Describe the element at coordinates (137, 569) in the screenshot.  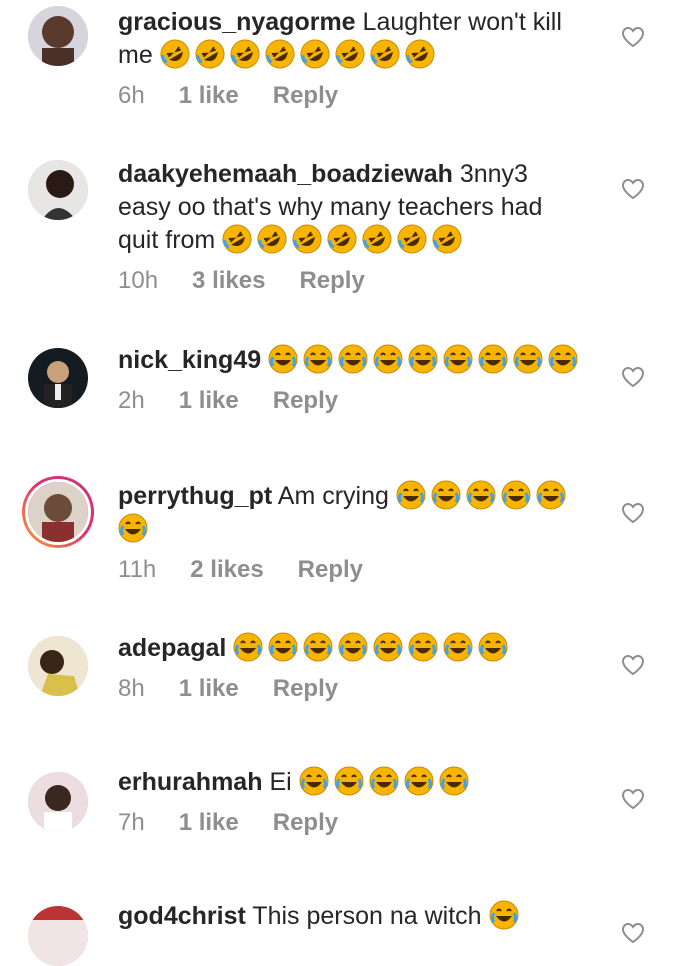
I see `comment-time: 11h` at that location.